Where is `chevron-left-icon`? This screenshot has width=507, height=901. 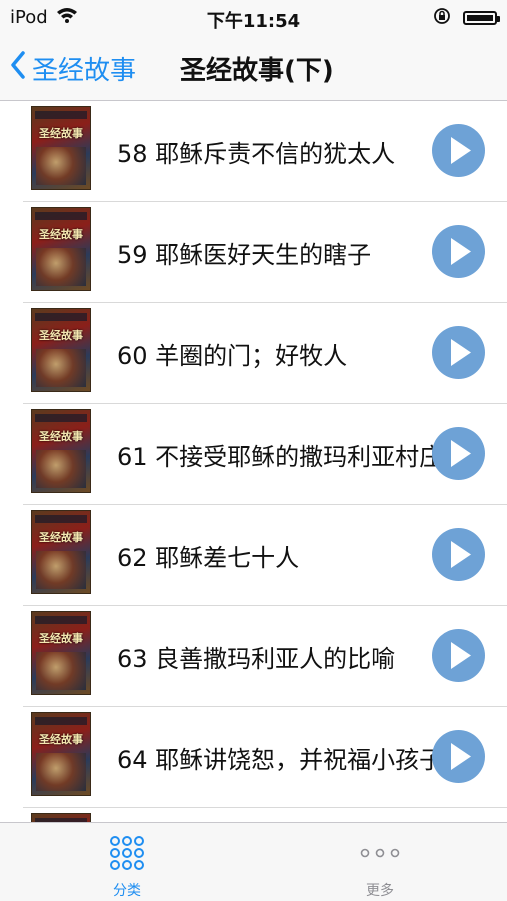
chevron-left-icon is located at coordinates (18, 68).